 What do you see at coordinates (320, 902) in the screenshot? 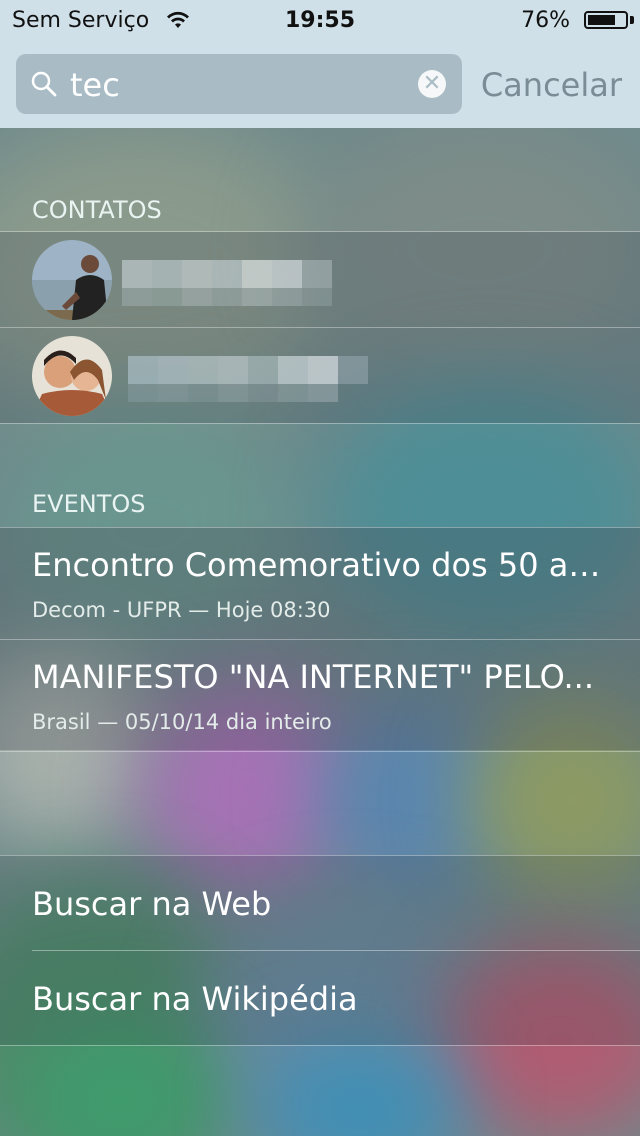
I see `search-web-row: Buscar na Web` at bounding box center [320, 902].